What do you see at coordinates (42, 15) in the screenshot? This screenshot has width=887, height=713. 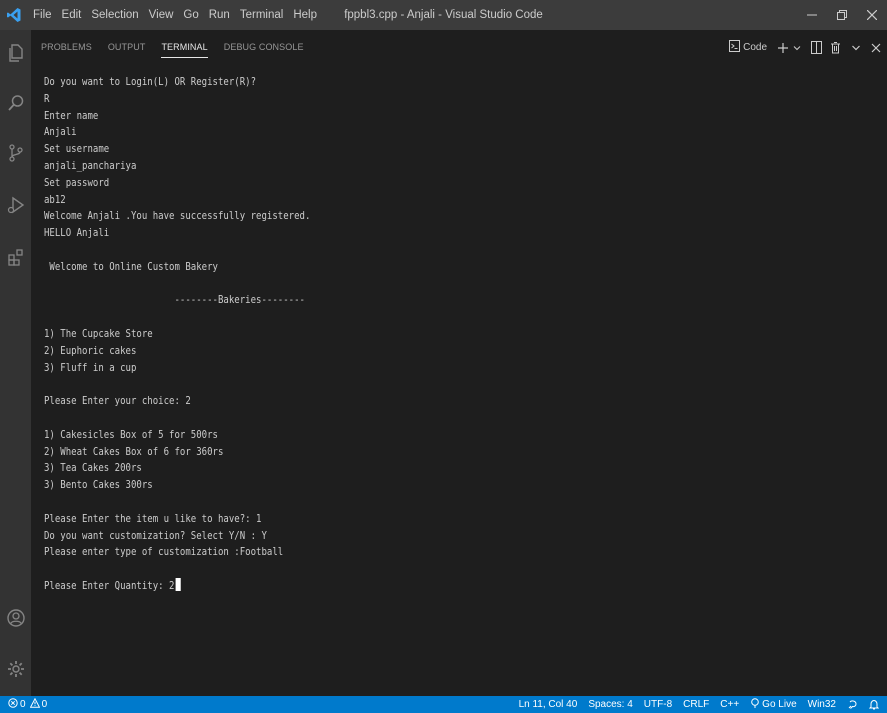 I see `menu-item-file: File` at bounding box center [42, 15].